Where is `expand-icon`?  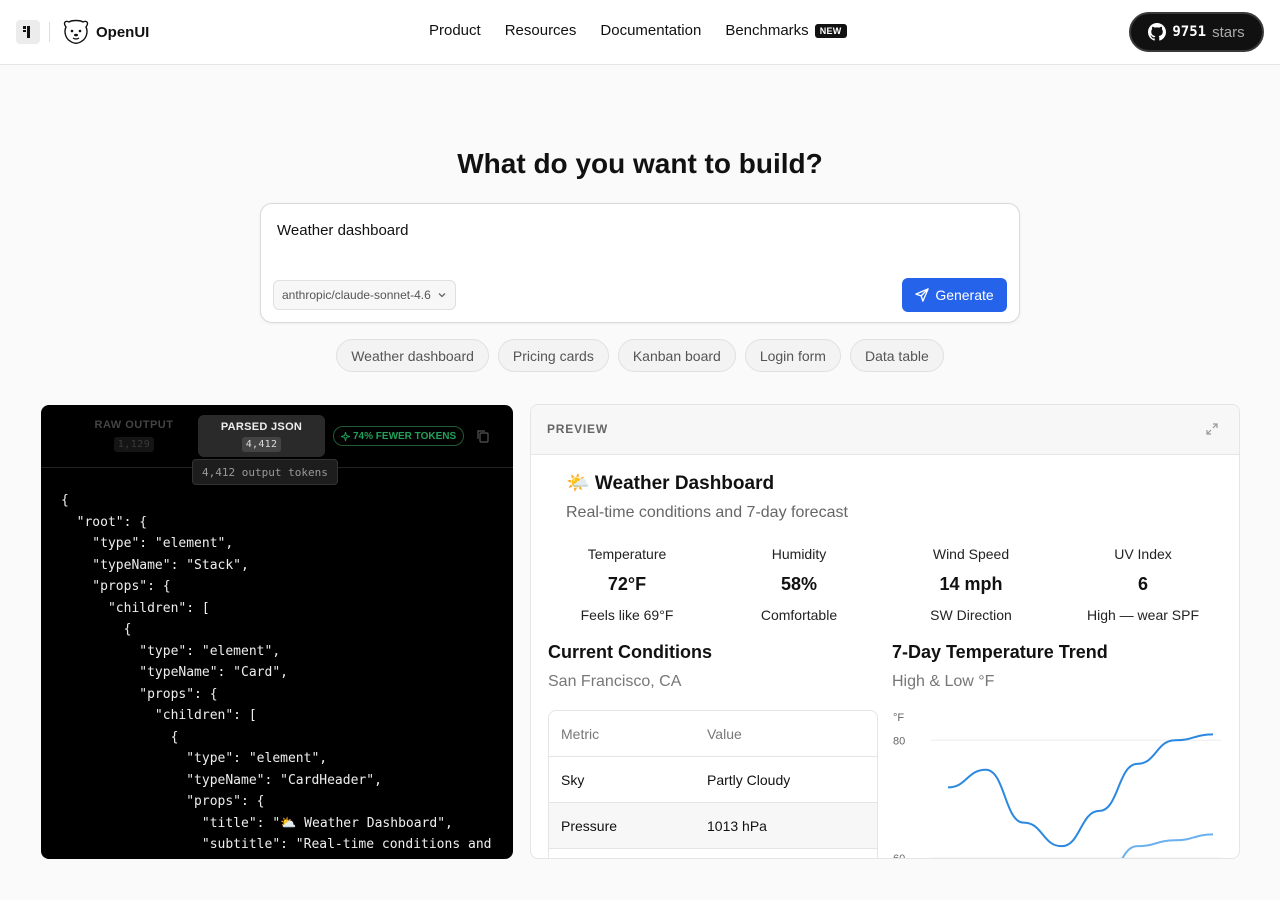
expand-icon is located at coordinates (1212, 429).